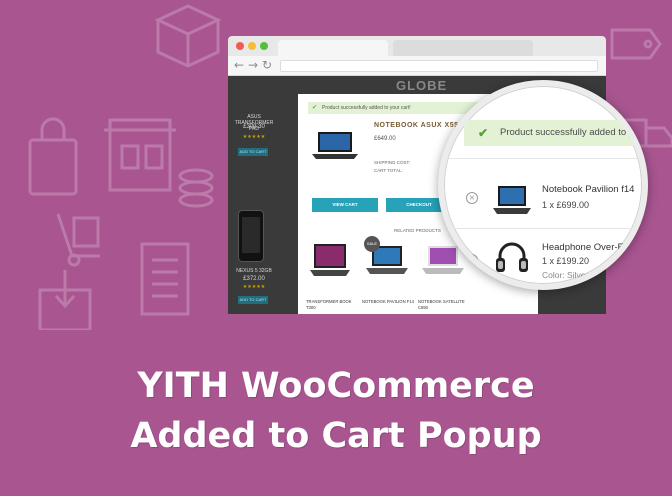 The width and height of the screenshot is (672, 496). Describe the element at coordinates (416, 125) in the screenshot. I see `product-title: NOTEBOOK ASUX X55` at that location.